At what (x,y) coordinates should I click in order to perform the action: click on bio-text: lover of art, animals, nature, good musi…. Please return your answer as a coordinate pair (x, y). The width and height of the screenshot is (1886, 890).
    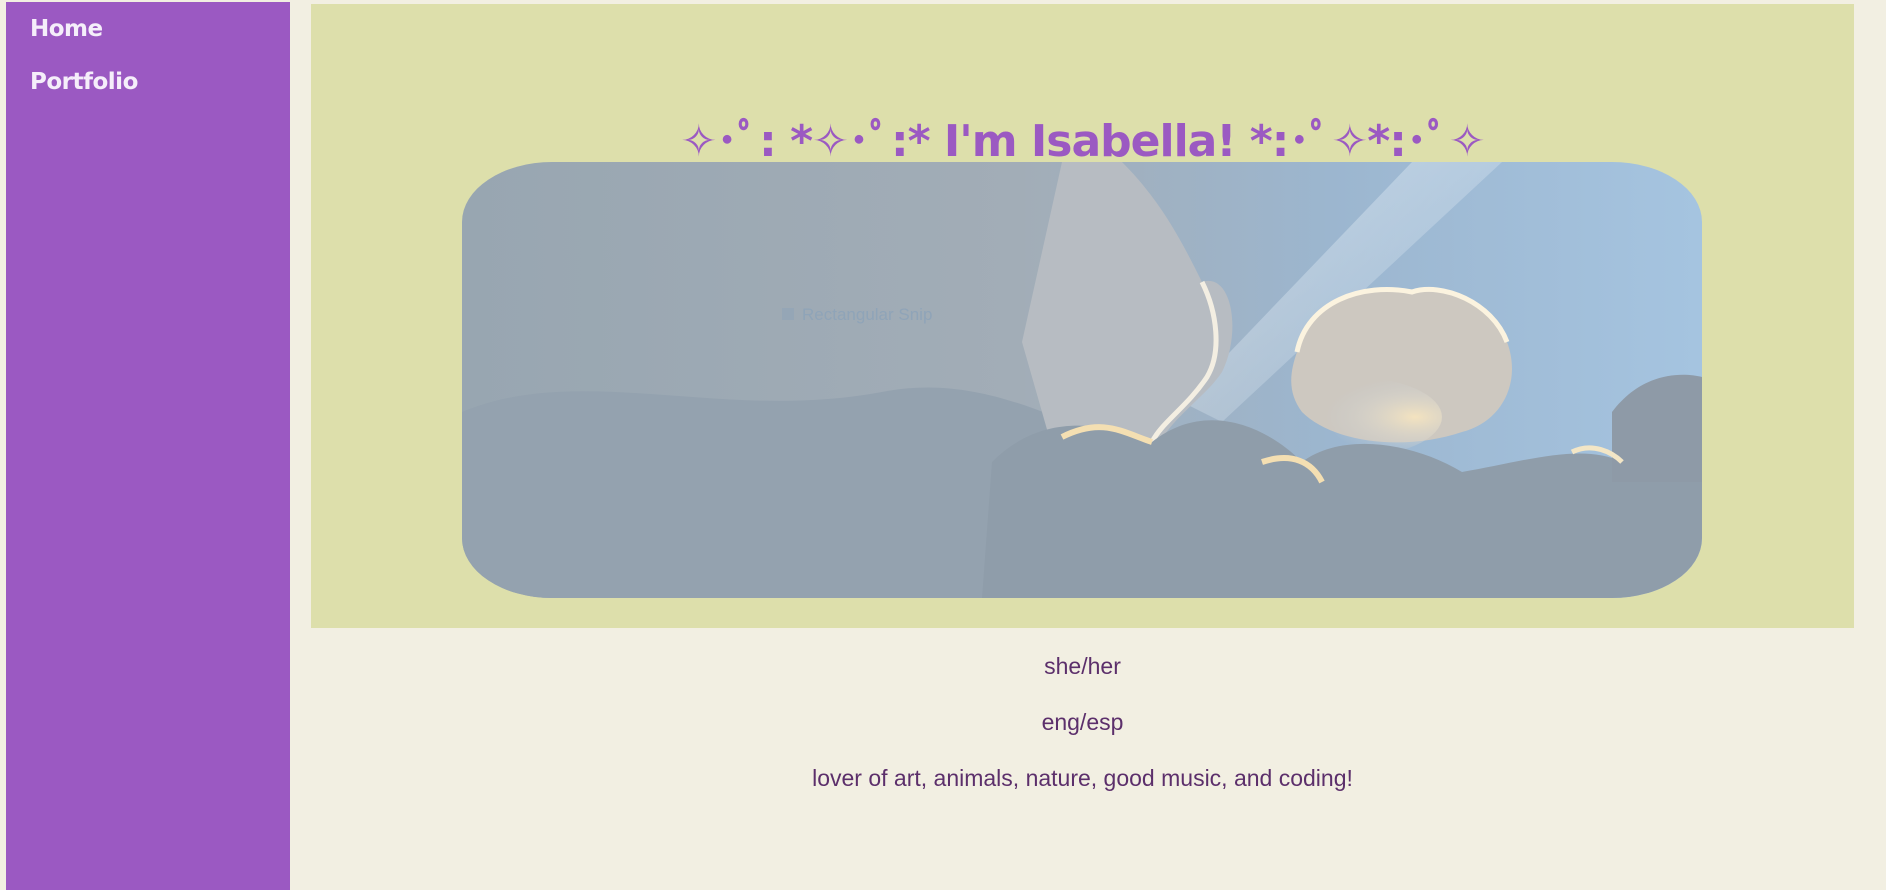
    Looking at the image, I should click on (1082, 778).